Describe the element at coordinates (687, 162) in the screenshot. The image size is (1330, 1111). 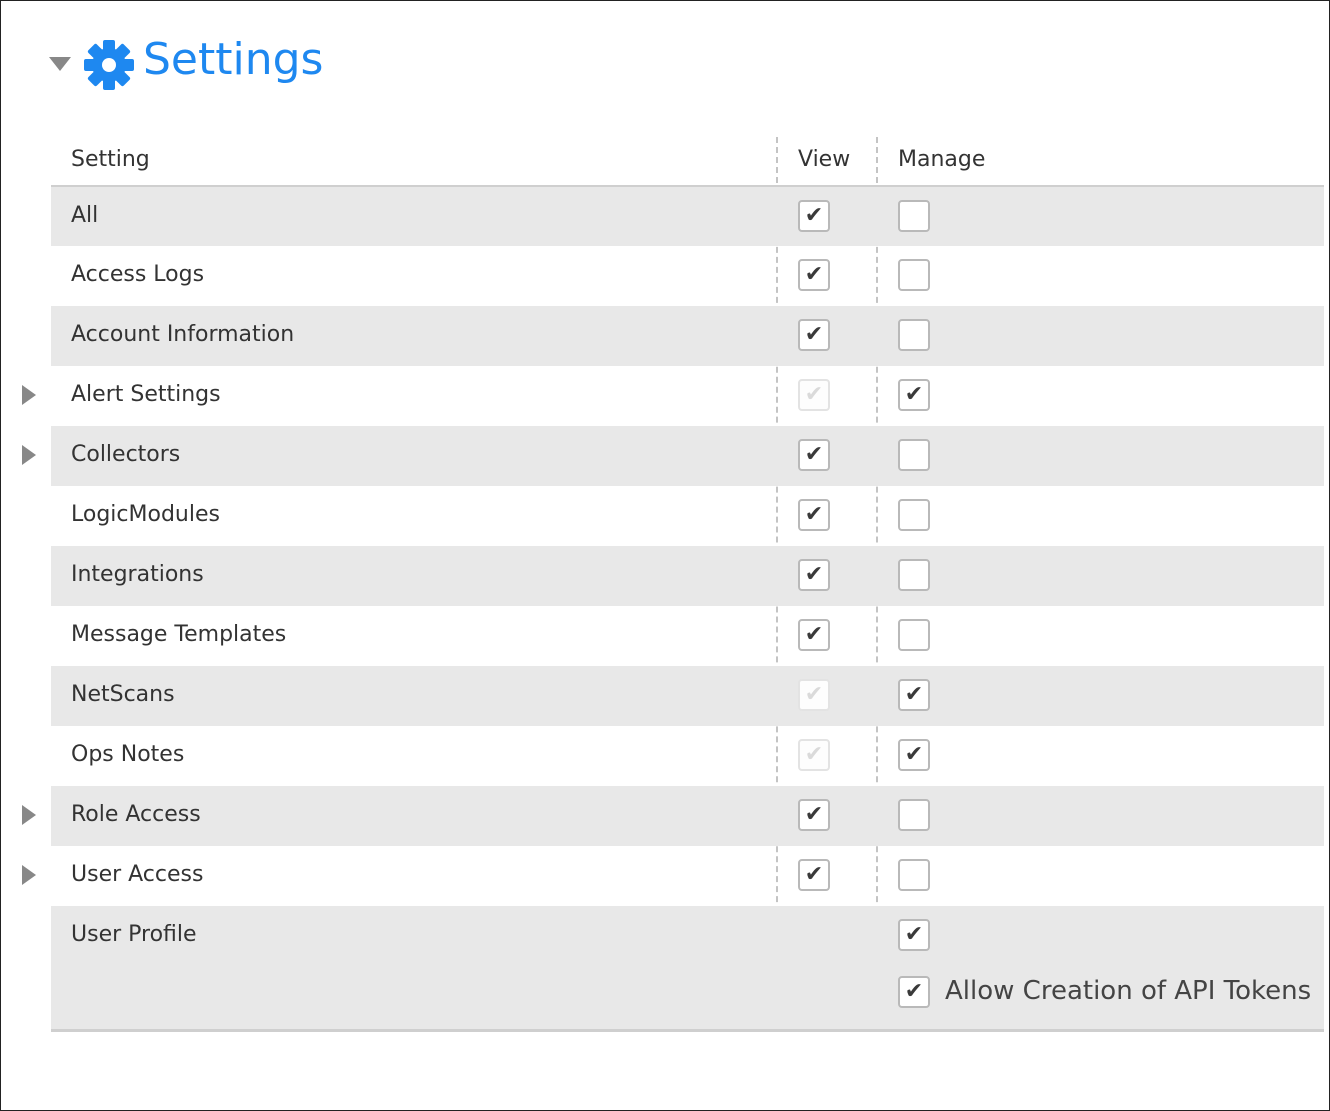
I see `table-header: Setting View Manage` at that location.